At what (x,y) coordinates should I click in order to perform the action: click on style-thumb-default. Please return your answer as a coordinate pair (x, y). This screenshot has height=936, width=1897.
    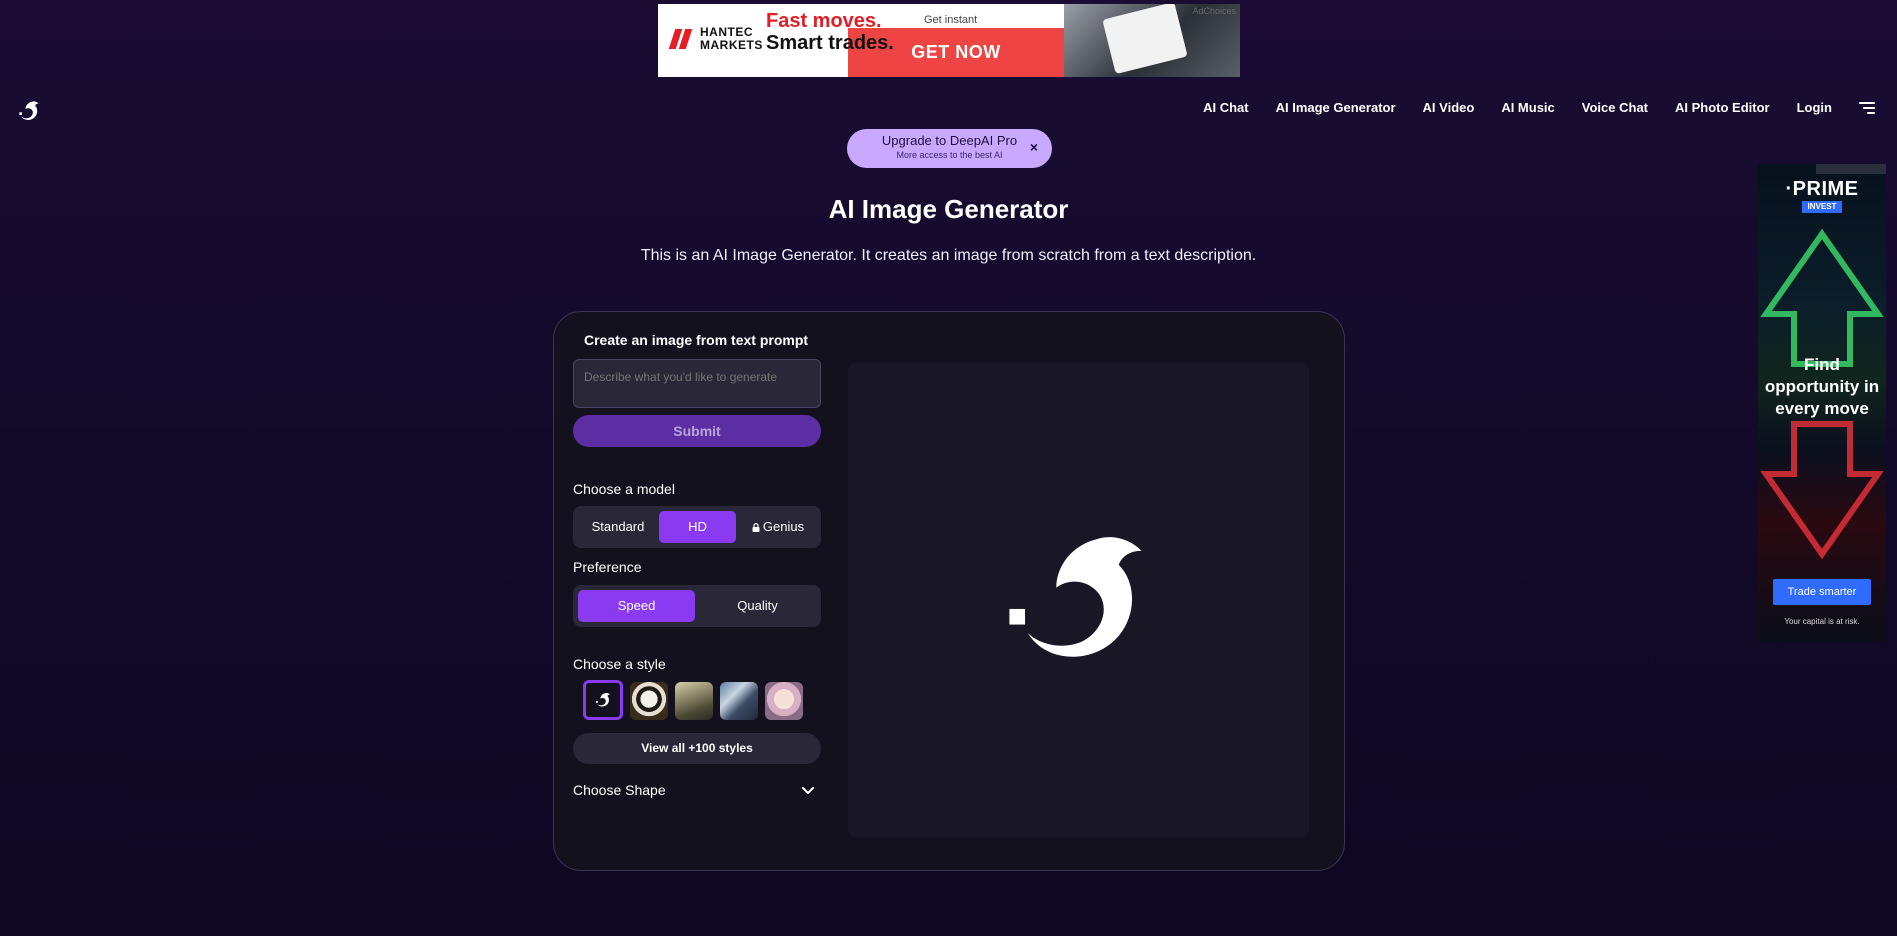
    Looking at the image, I should click on (603, 700).